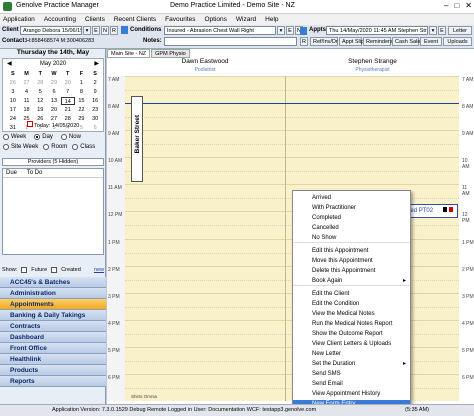  What do you see at coordinates (180, 19) in the screenshot?
I see `menu-favourites: Favourites` at bounding box center [180, 19].